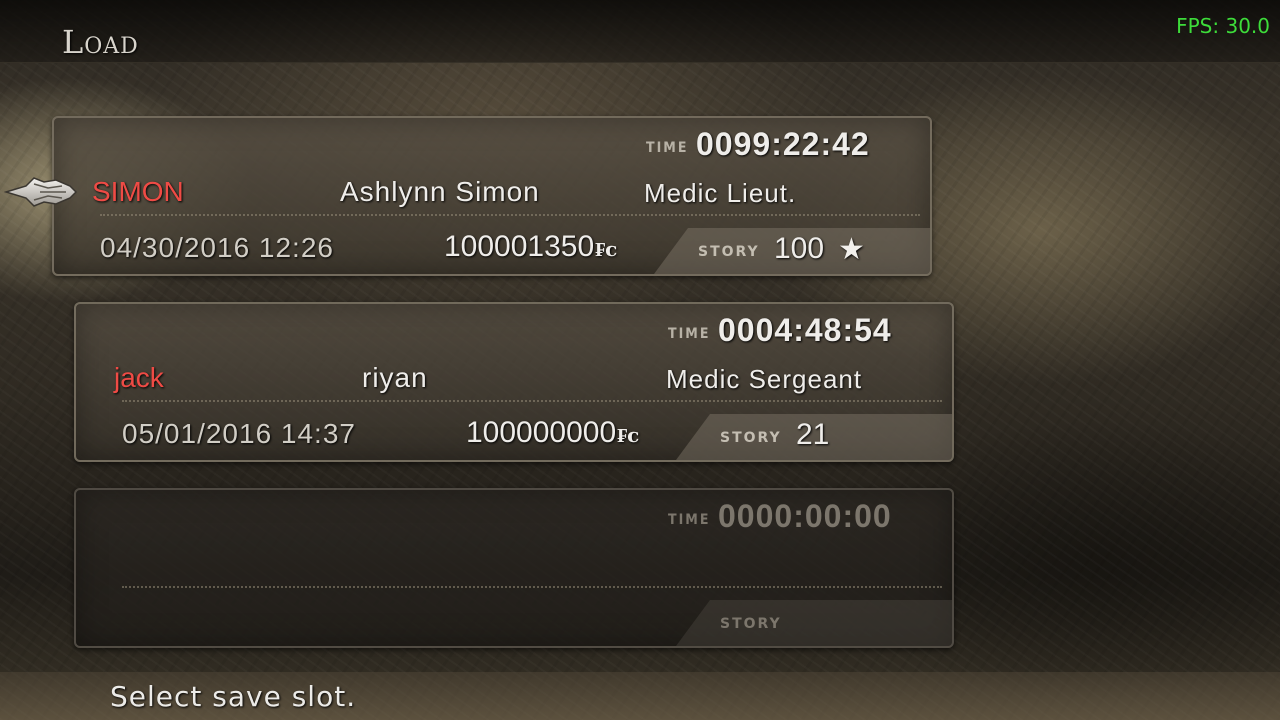  What do you see at coordinates (764, 379) in the screenshot?
I see `rank-title: Medic Sergeant` at bounding box center [764, 379].